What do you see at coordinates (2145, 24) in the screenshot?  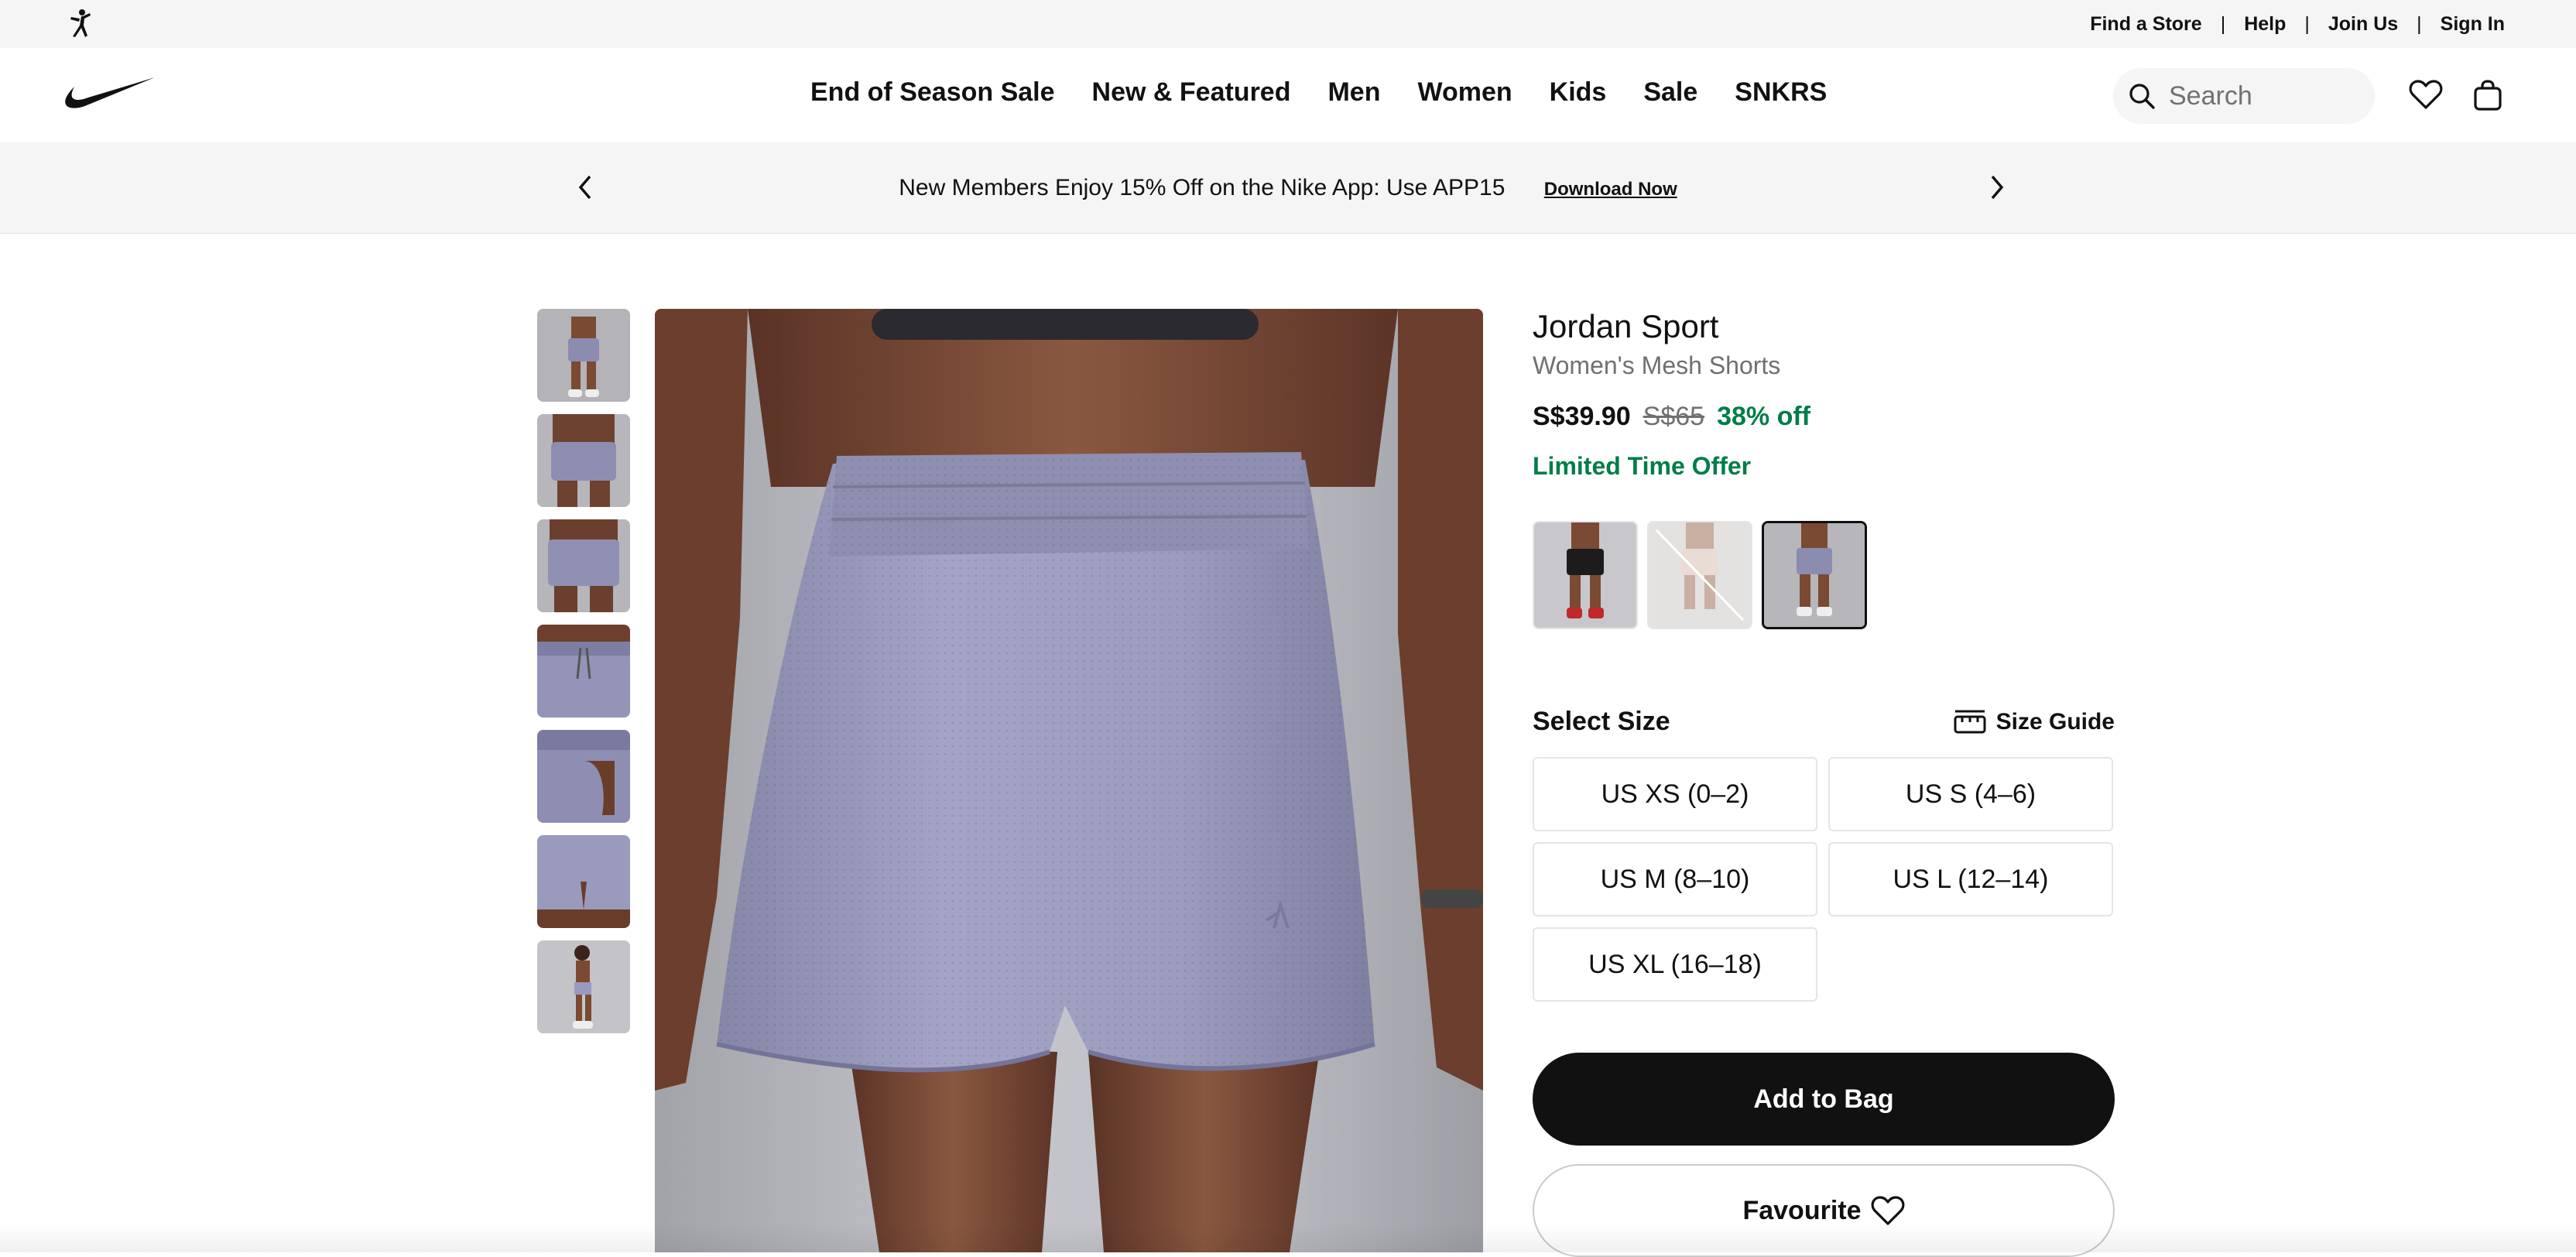 I see `find-store-link: Find a Store` at bounding box center [2145, 24].